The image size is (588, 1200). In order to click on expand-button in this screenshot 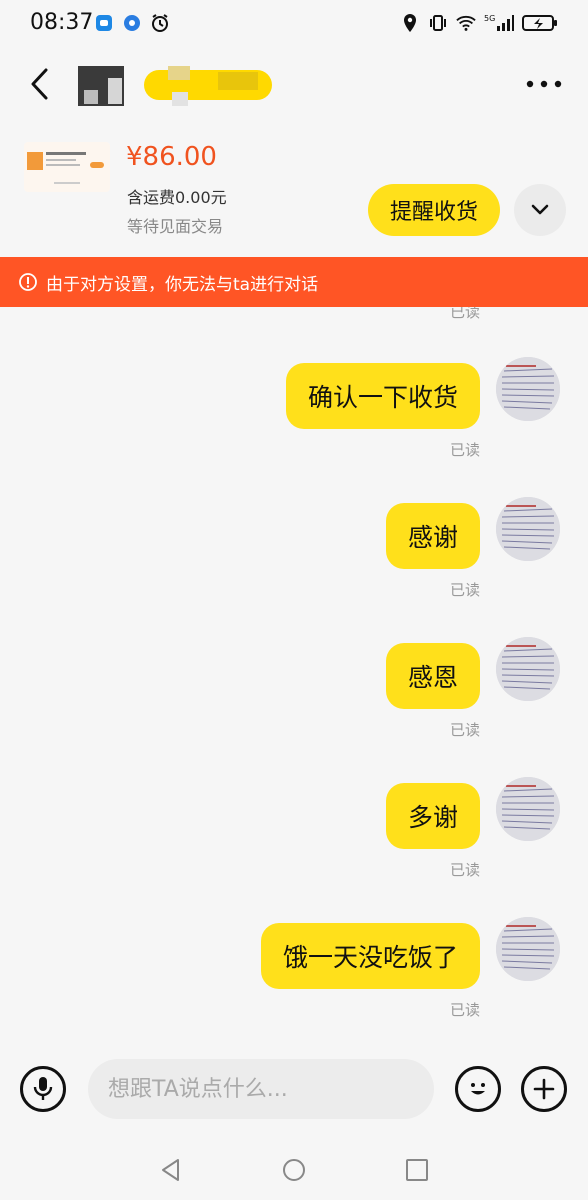, I will do `click(540, 210)`.